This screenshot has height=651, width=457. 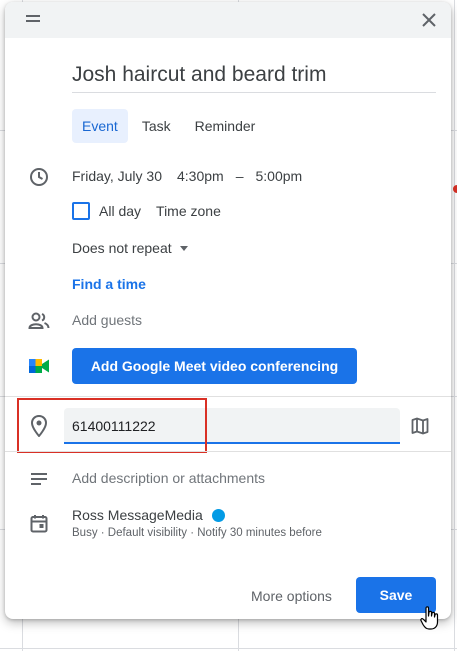 I want to click on description-lines-icon, so click(x=39, y=479).